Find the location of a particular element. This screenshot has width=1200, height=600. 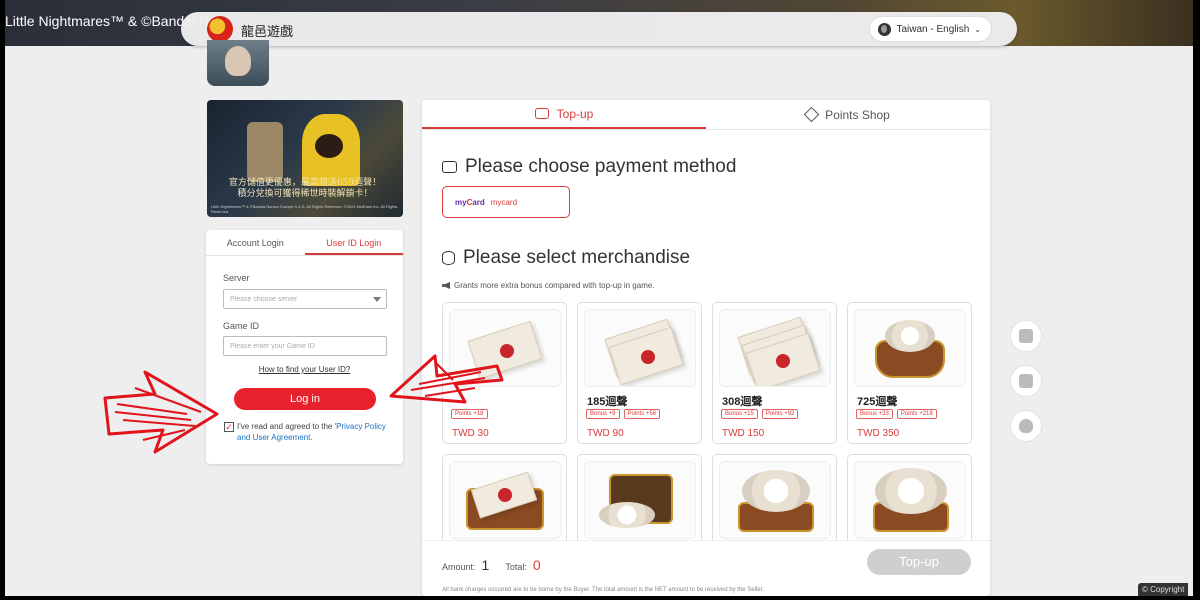

diamond-icon is located at coordinates (811, 114).